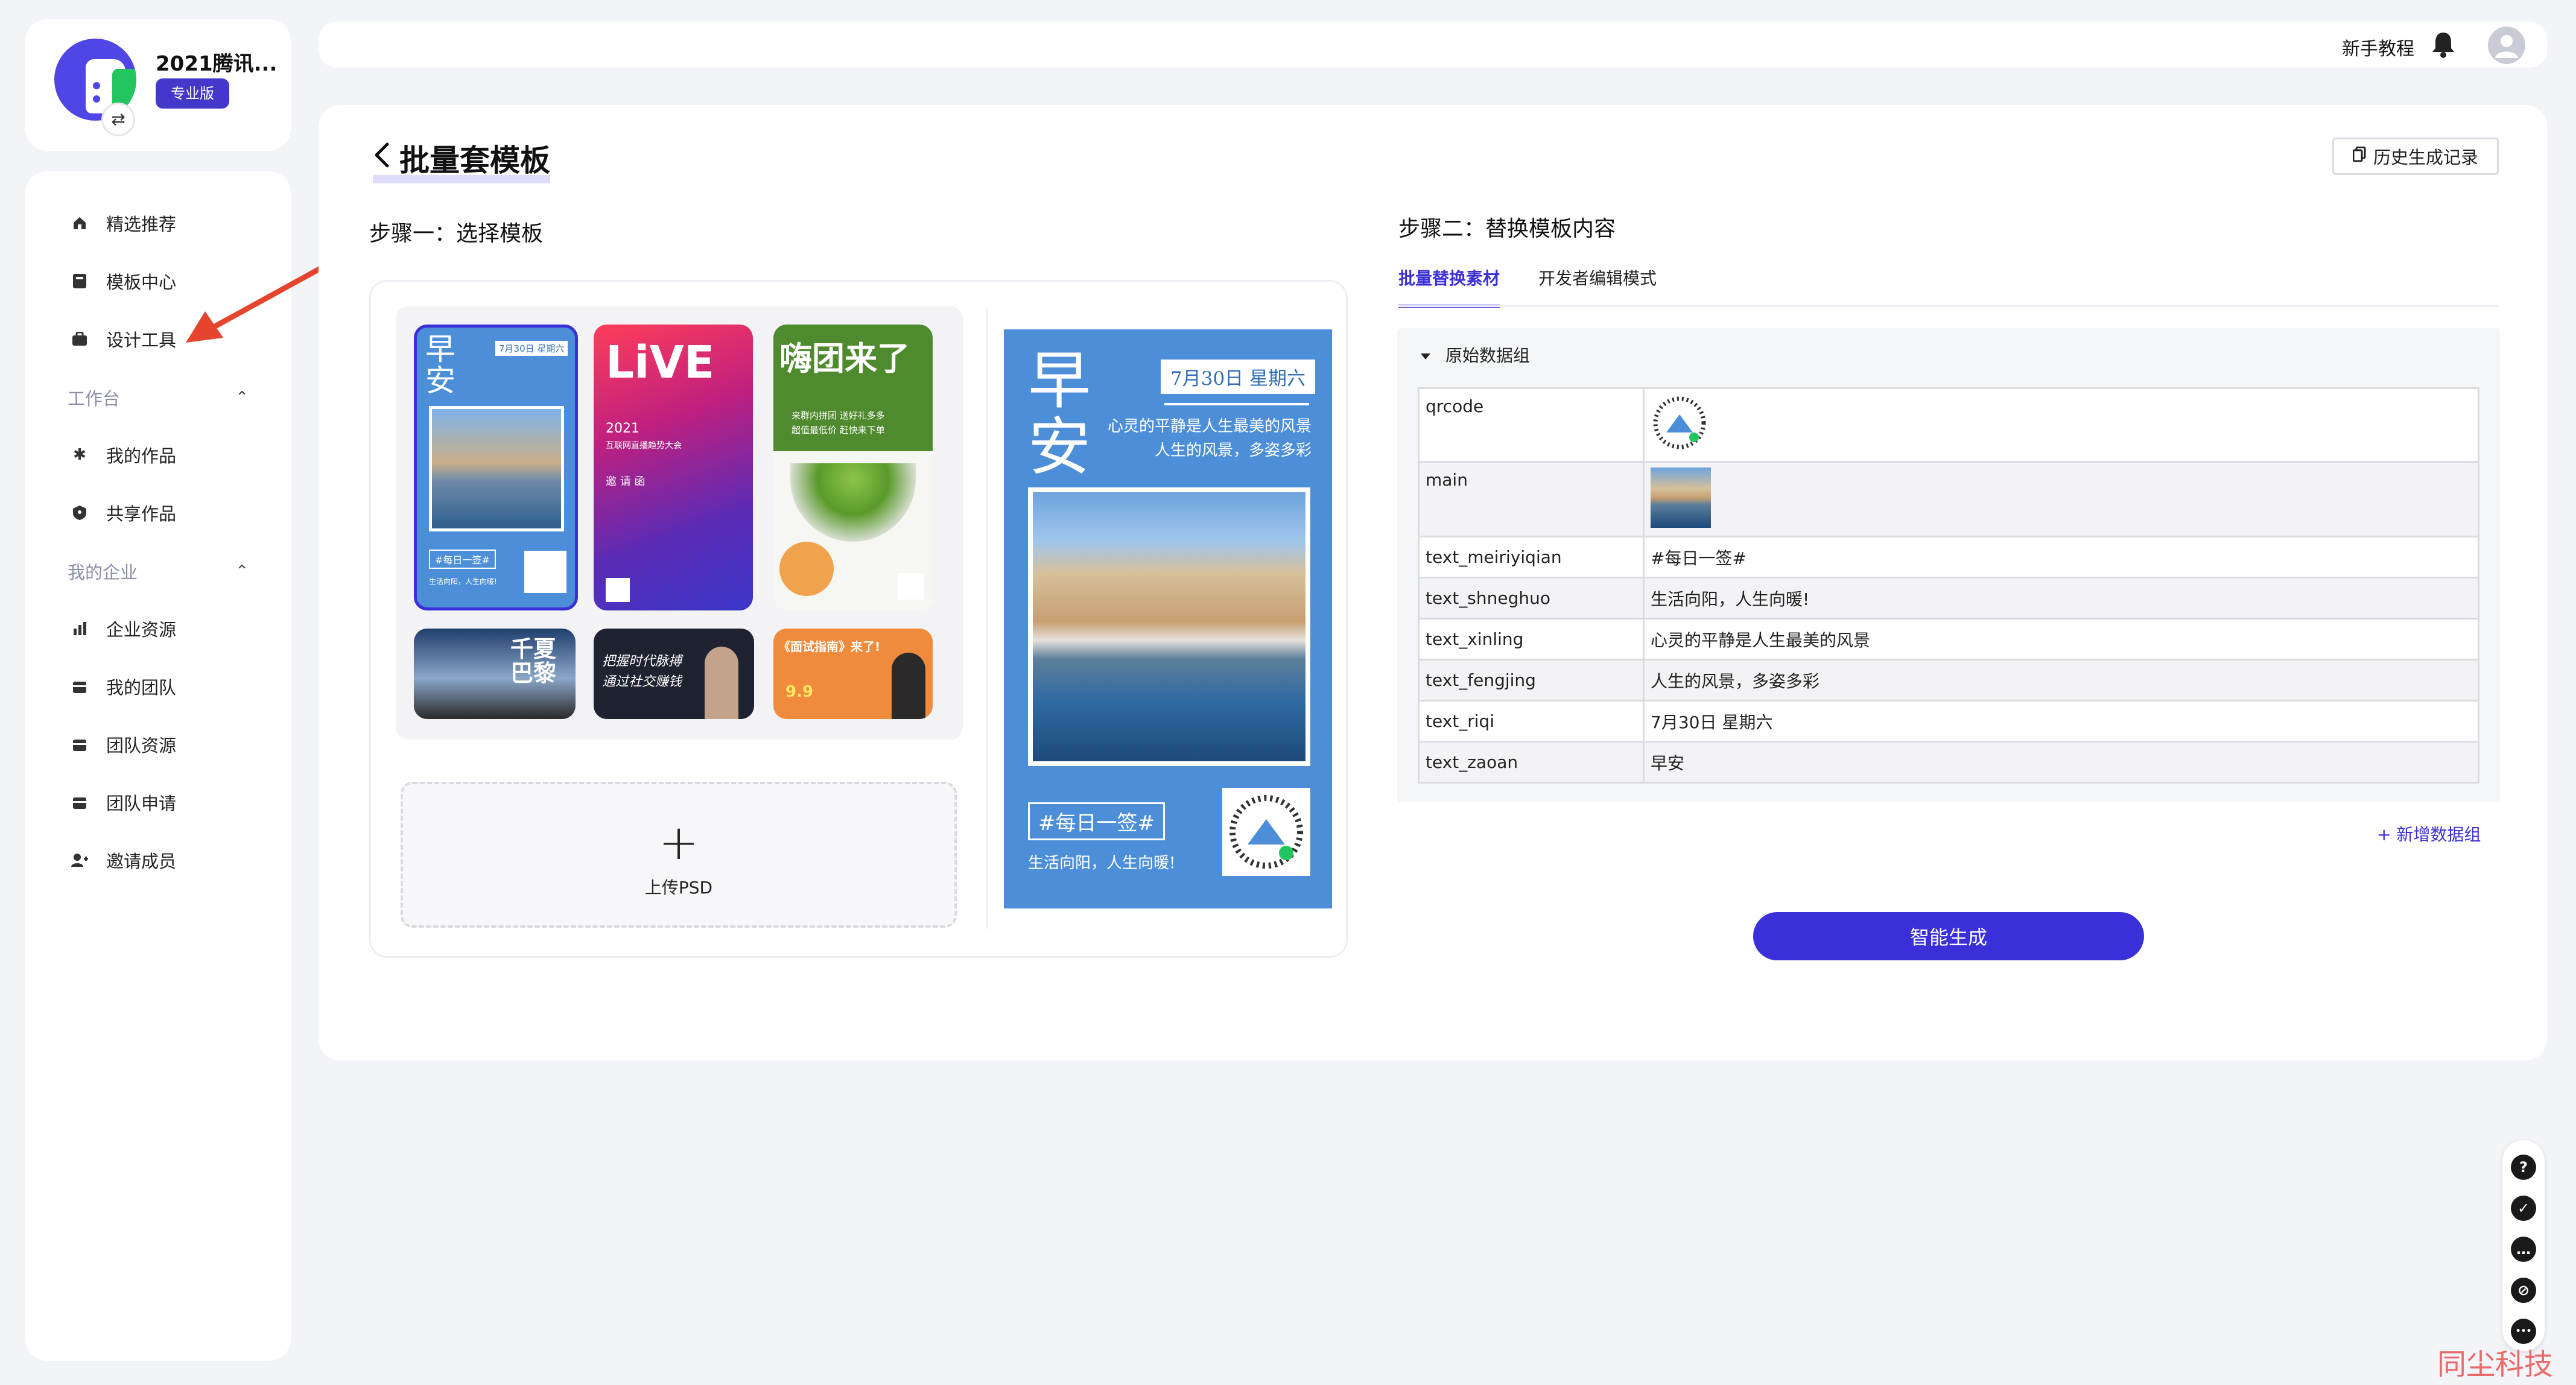  What do you see at coordinates (673, 468) in the screenshot?
I see `template-thumb-live: LiVE 2021 互联网直播趋势大会 邀 请 函` at bounding box center [673, 468].